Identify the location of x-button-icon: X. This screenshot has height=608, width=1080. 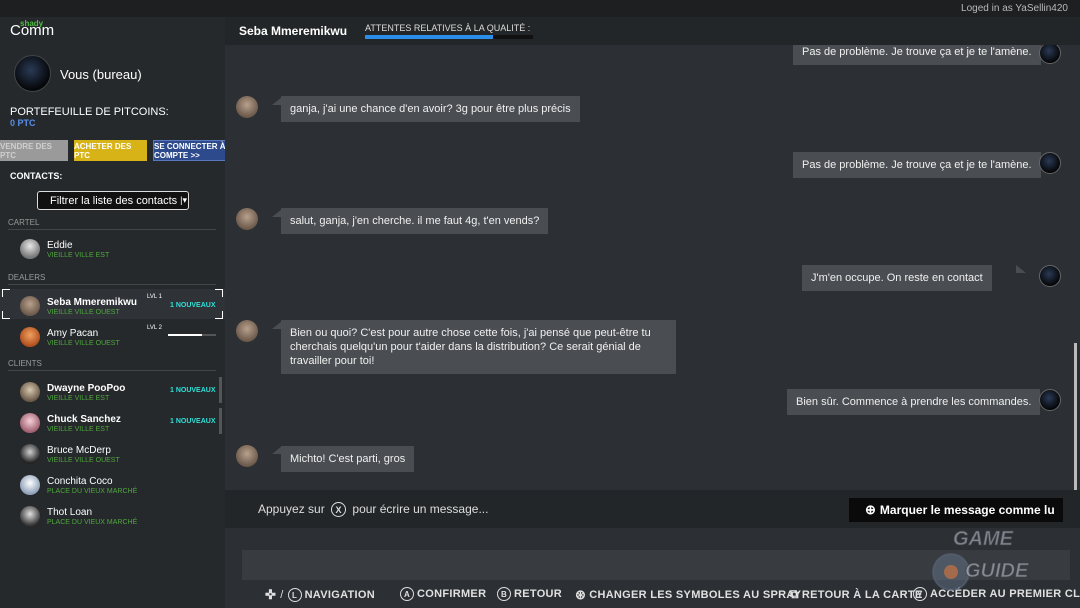
(339, 510).